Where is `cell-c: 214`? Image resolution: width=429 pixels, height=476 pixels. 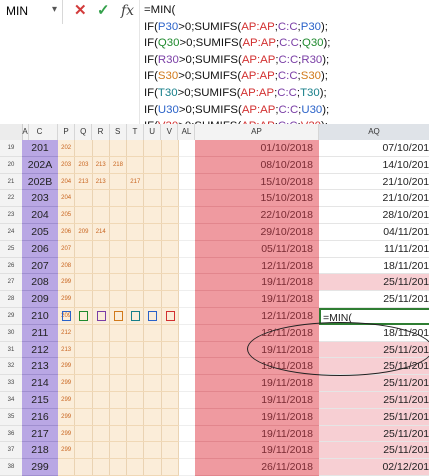
cell-c: 214 is located at coordinates (40, 383).